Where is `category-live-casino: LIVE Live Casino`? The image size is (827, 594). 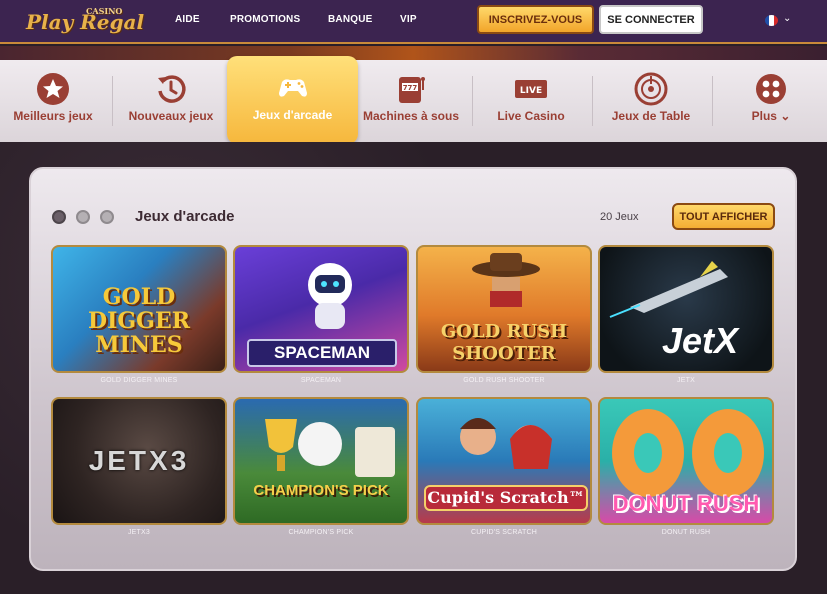
category-live-casino: LIVE Live Casino is located at coordinates (531, 101).